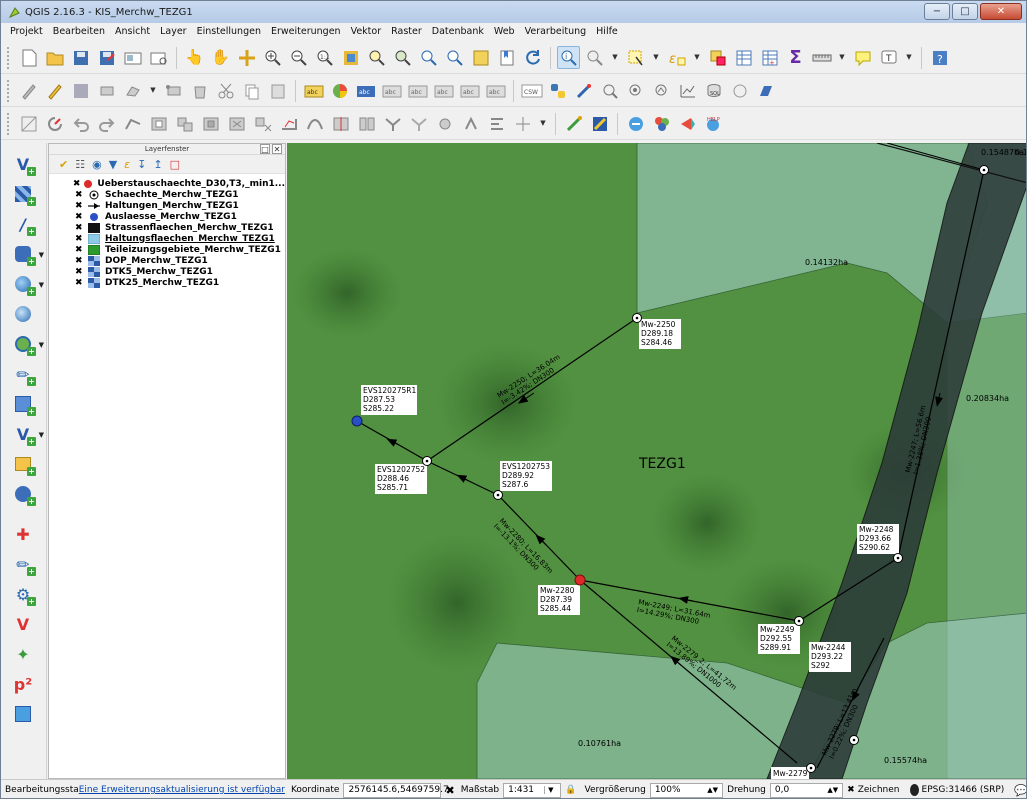 Image resolution: width=1027 pixels, height=799 pixels. I want to click on spatial-query-icon, so click(609, 90).